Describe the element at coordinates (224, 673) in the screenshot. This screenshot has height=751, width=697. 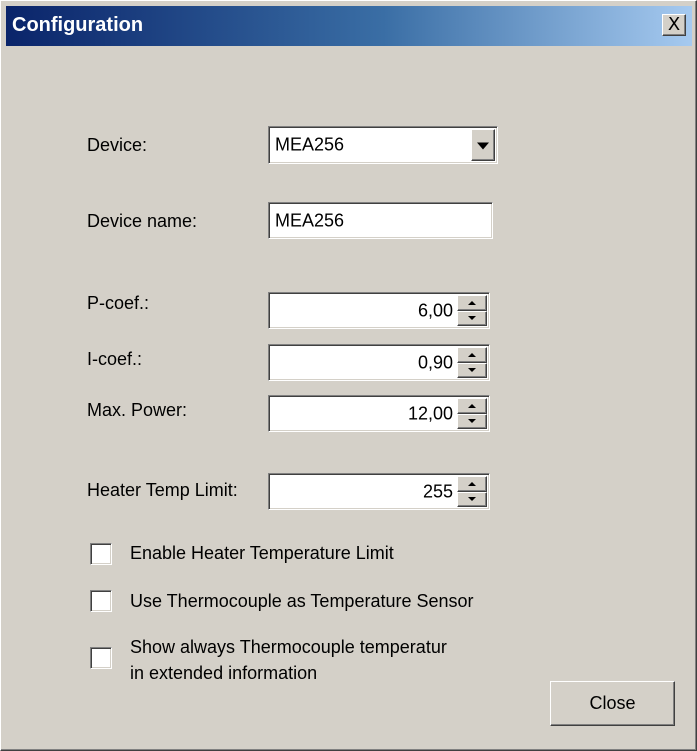
I see `show-thermocouple-label-line2: in extended information` at that location.